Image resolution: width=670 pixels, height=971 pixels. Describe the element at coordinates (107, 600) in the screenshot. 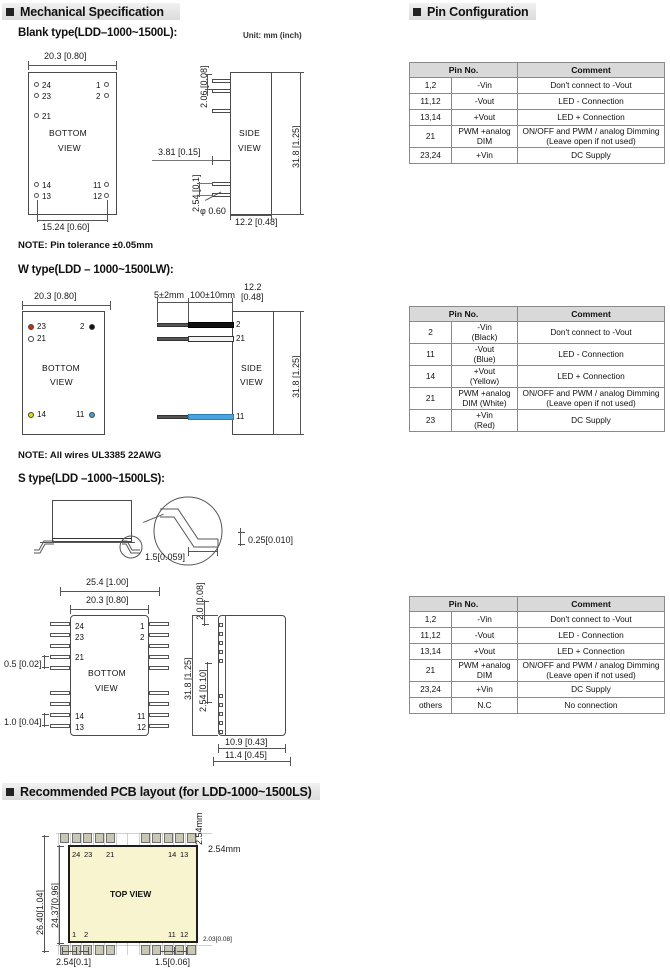

I see `stype-dim-body-width: 20.3 [0.80]` at that location.